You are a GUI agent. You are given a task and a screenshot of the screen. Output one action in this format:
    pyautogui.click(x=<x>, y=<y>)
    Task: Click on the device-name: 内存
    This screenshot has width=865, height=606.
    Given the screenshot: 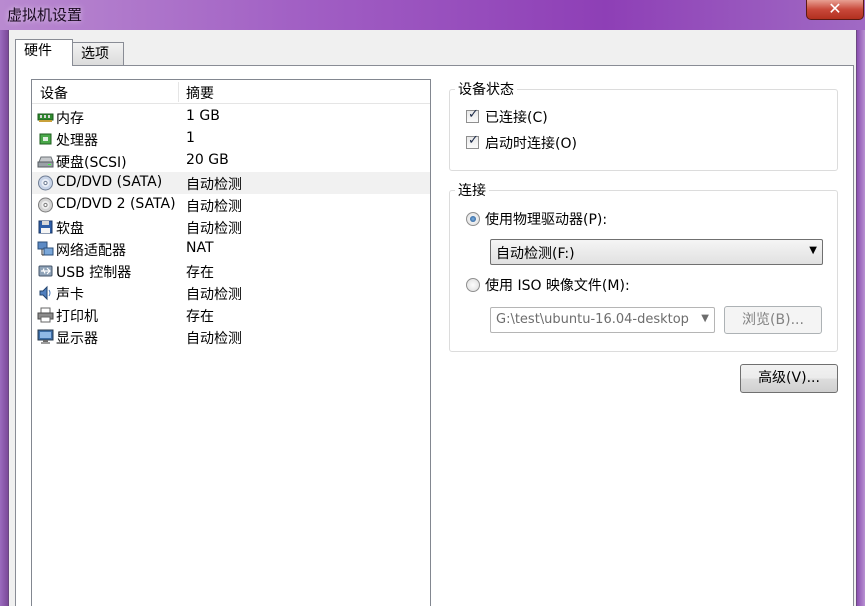 What is the action you would take?
    pyautogui.click(x=70, y=119)
    